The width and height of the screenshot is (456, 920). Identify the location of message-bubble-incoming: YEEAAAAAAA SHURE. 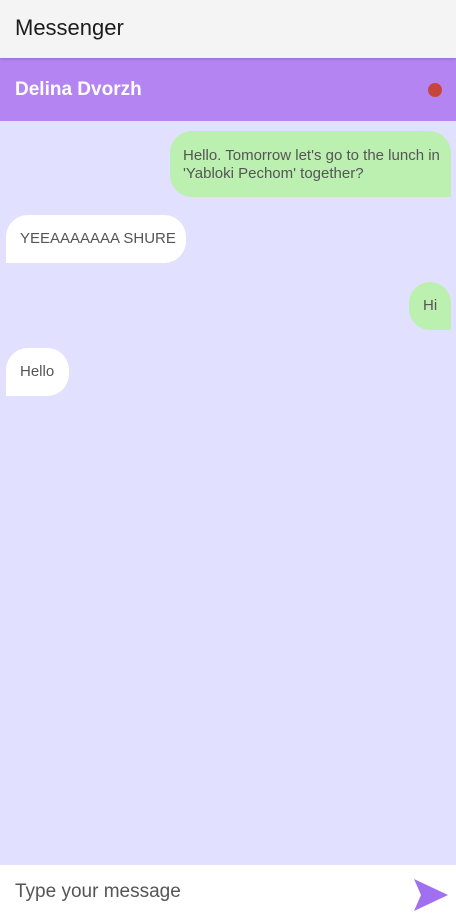
(96, 239).